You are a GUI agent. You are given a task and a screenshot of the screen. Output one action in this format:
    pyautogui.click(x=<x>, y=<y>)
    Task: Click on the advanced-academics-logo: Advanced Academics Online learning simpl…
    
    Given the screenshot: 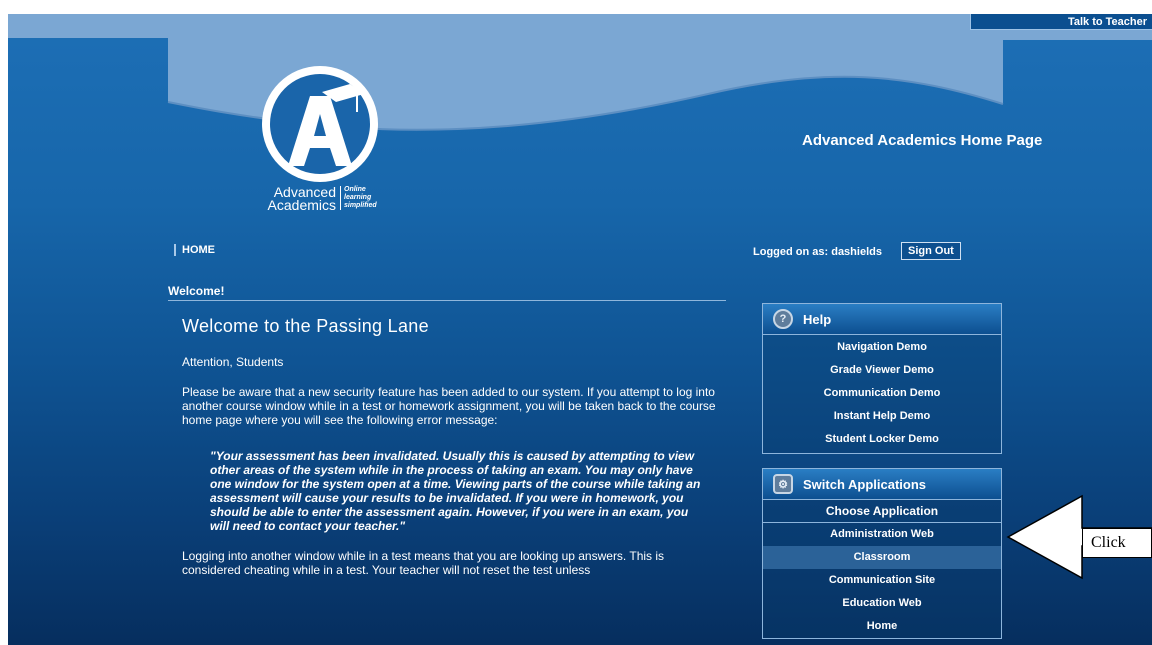 What is the action you would take?
    pyautogui.click(x=322, y=146)
    